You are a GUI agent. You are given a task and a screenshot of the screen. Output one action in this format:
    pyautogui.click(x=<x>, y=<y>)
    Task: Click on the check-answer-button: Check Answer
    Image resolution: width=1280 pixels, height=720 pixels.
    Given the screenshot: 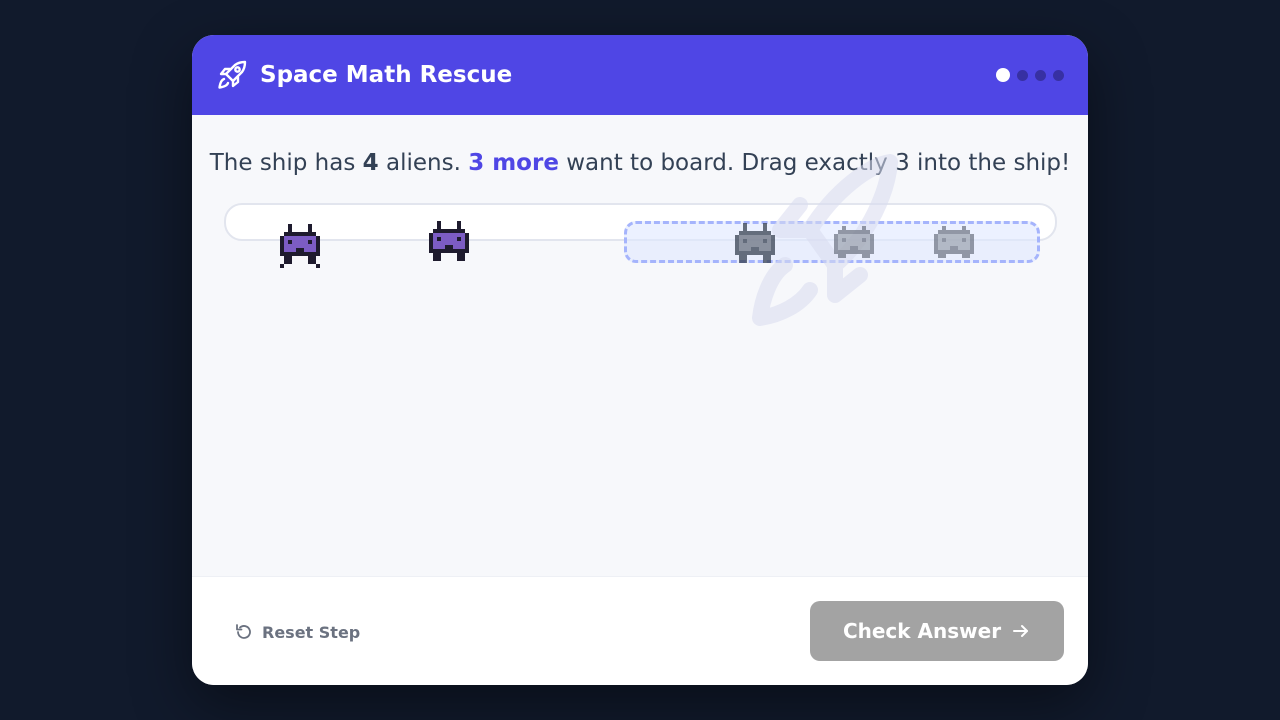 What is the action you would take?
    pyautogui.click(x=937, y=631)
    